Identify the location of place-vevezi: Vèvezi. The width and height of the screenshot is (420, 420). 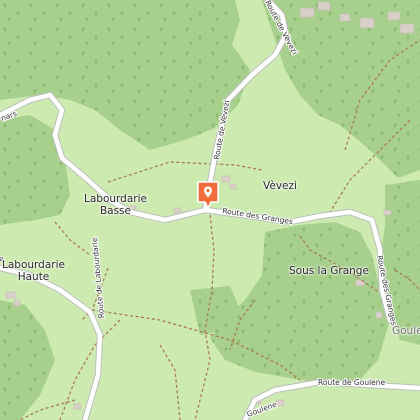
(280, 186).